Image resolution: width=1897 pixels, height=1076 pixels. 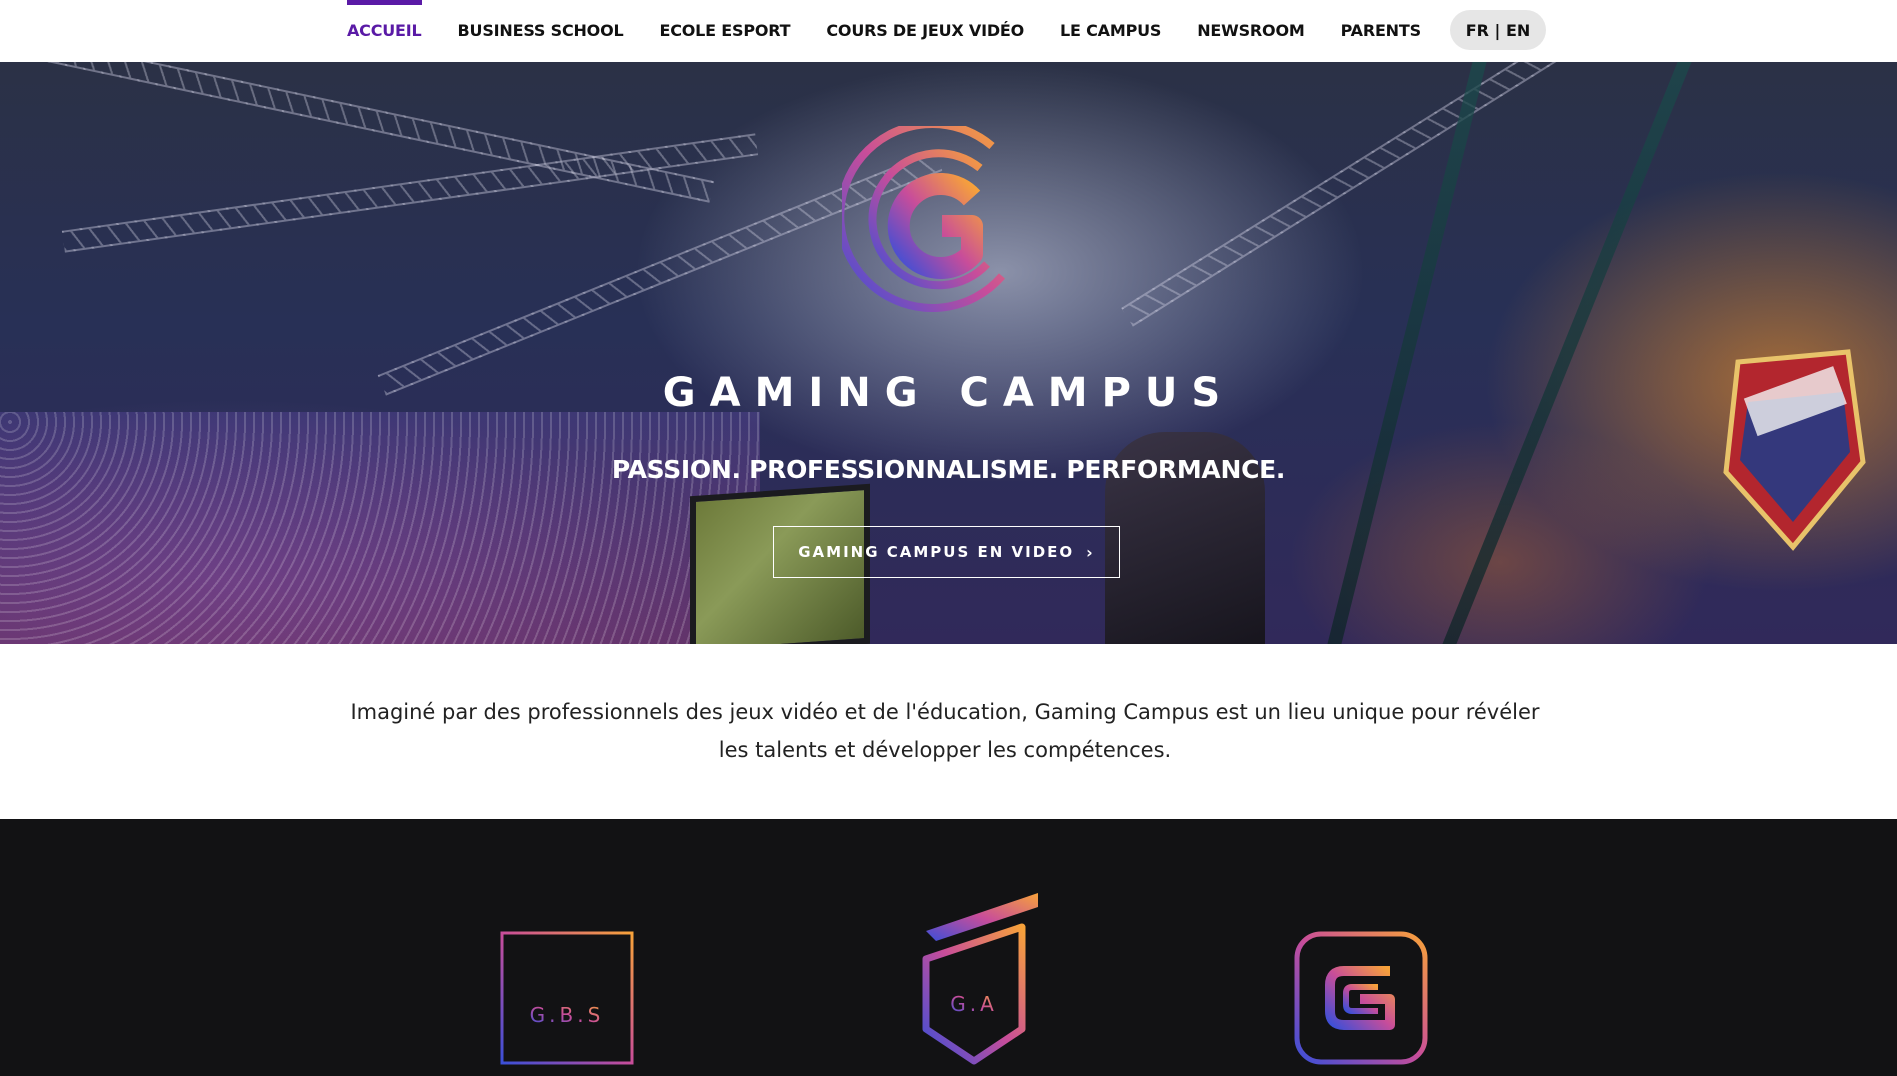 I want to click on nav-item-ecole-esport: ECOLE ESPORT, so click(x=725, y=31).